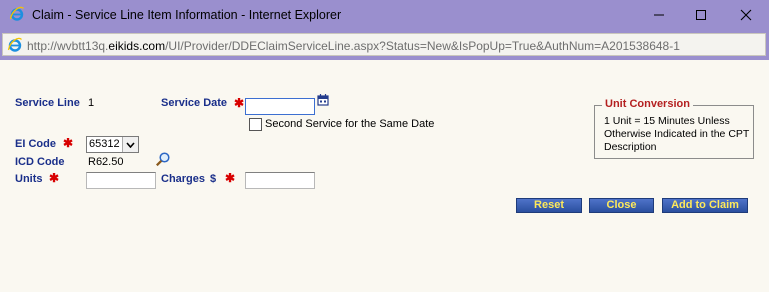 The height and width of the screenshot is (292, 769). Describe the element at coordinates (647, 104) in the screenshot. I see `unit-conversion-title: Unit Conversion` at that location.